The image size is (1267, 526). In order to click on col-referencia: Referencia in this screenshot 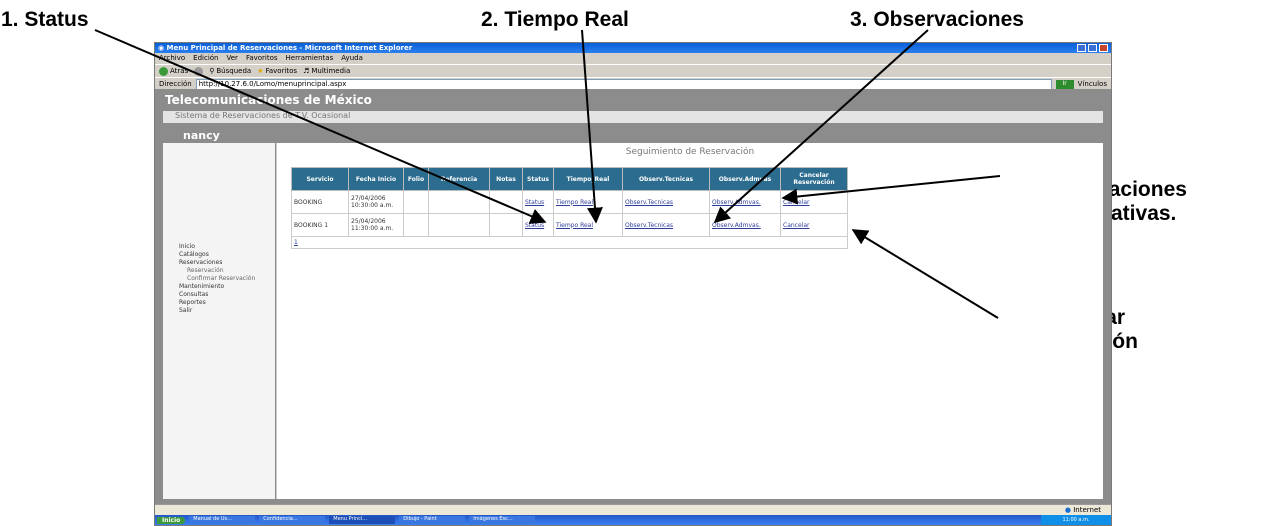, I will do `click(459, 179)`.